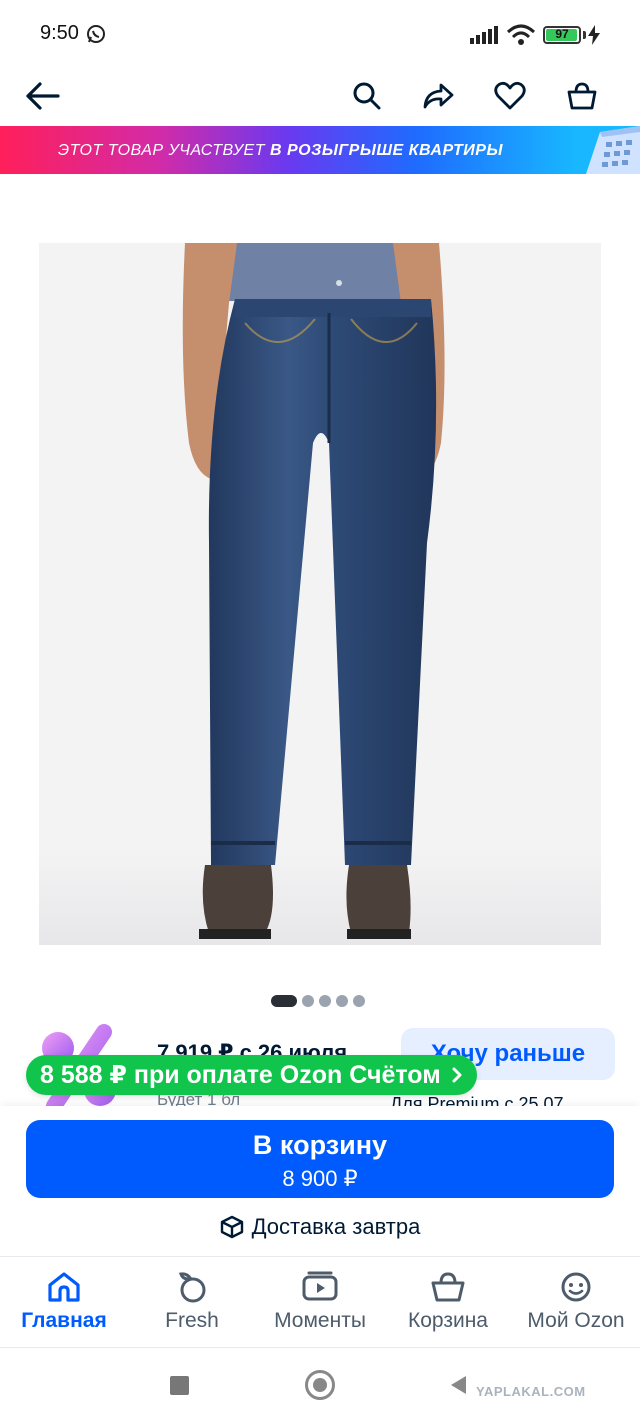  What do you see at coordinates (192, 1287) in the screenshot?
I see `fresh-icon` at bounding box center [192, 1287].